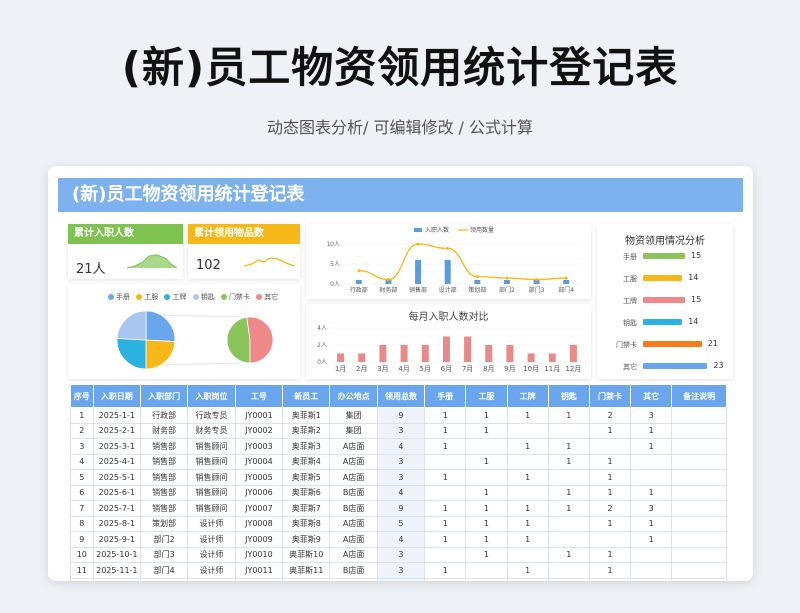 The width and height of the screenshot is (800, 613). I want to click on column-header: 办公地点, so click(353, 396).